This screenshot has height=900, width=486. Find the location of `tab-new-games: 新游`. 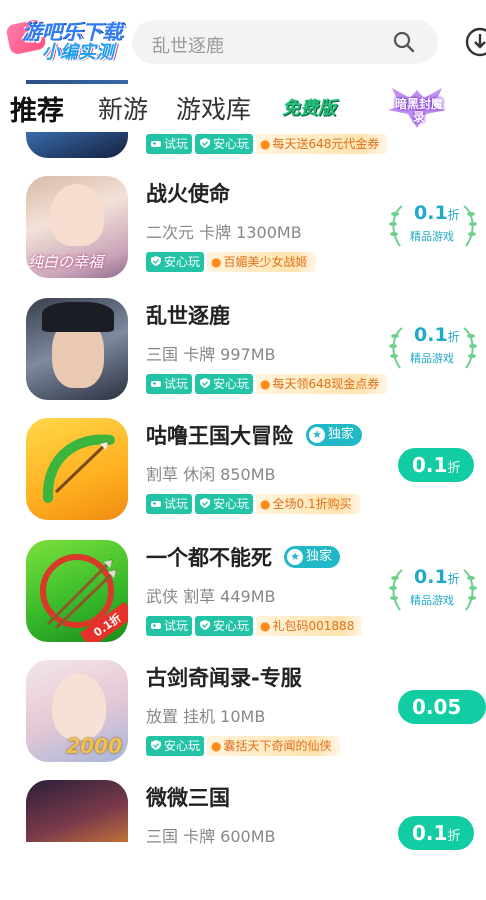

tab-new-games: 新游 is located at coordinates (123, 108).